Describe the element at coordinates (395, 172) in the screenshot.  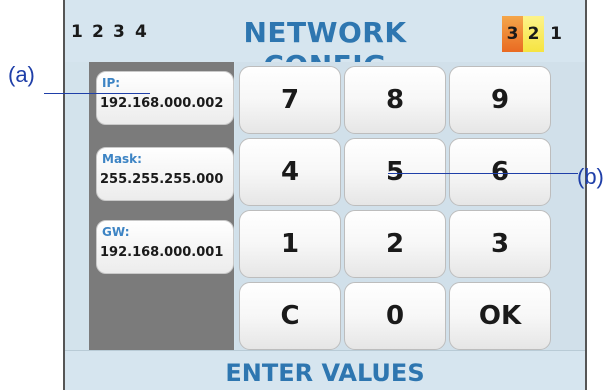
I see `key-5: 5` at that location.